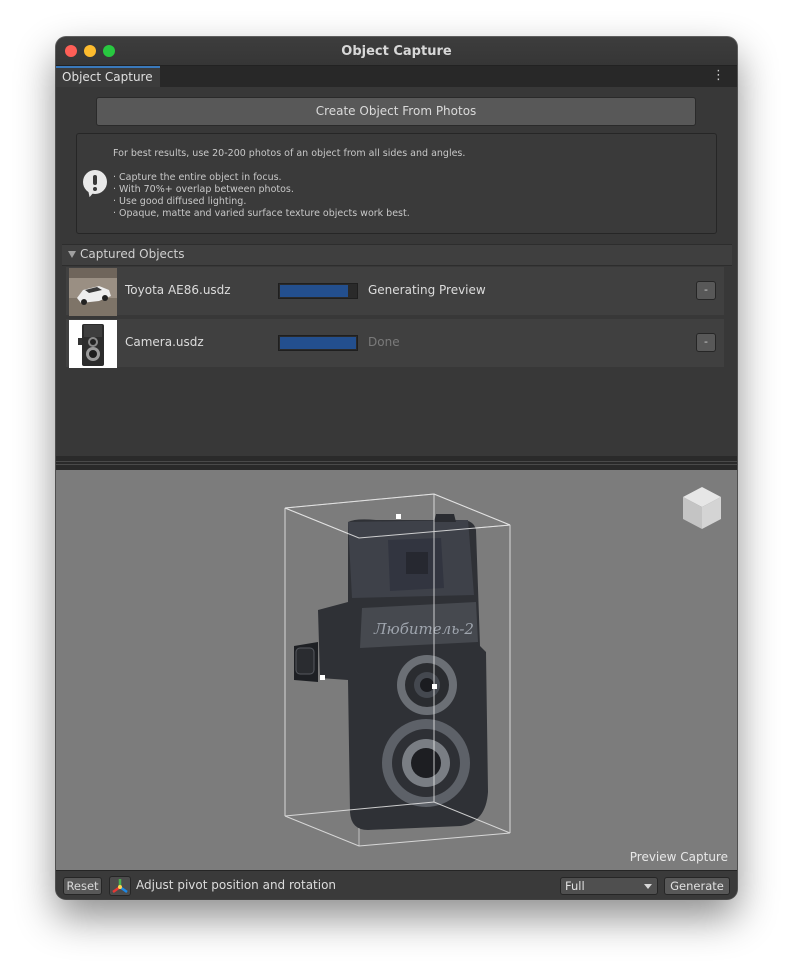 Image resolution: width=793 pixels, height=974 pixels. Describe the element at coordinates (648, 886) in the screenshot. I see `chevron-down-icon` at that location.